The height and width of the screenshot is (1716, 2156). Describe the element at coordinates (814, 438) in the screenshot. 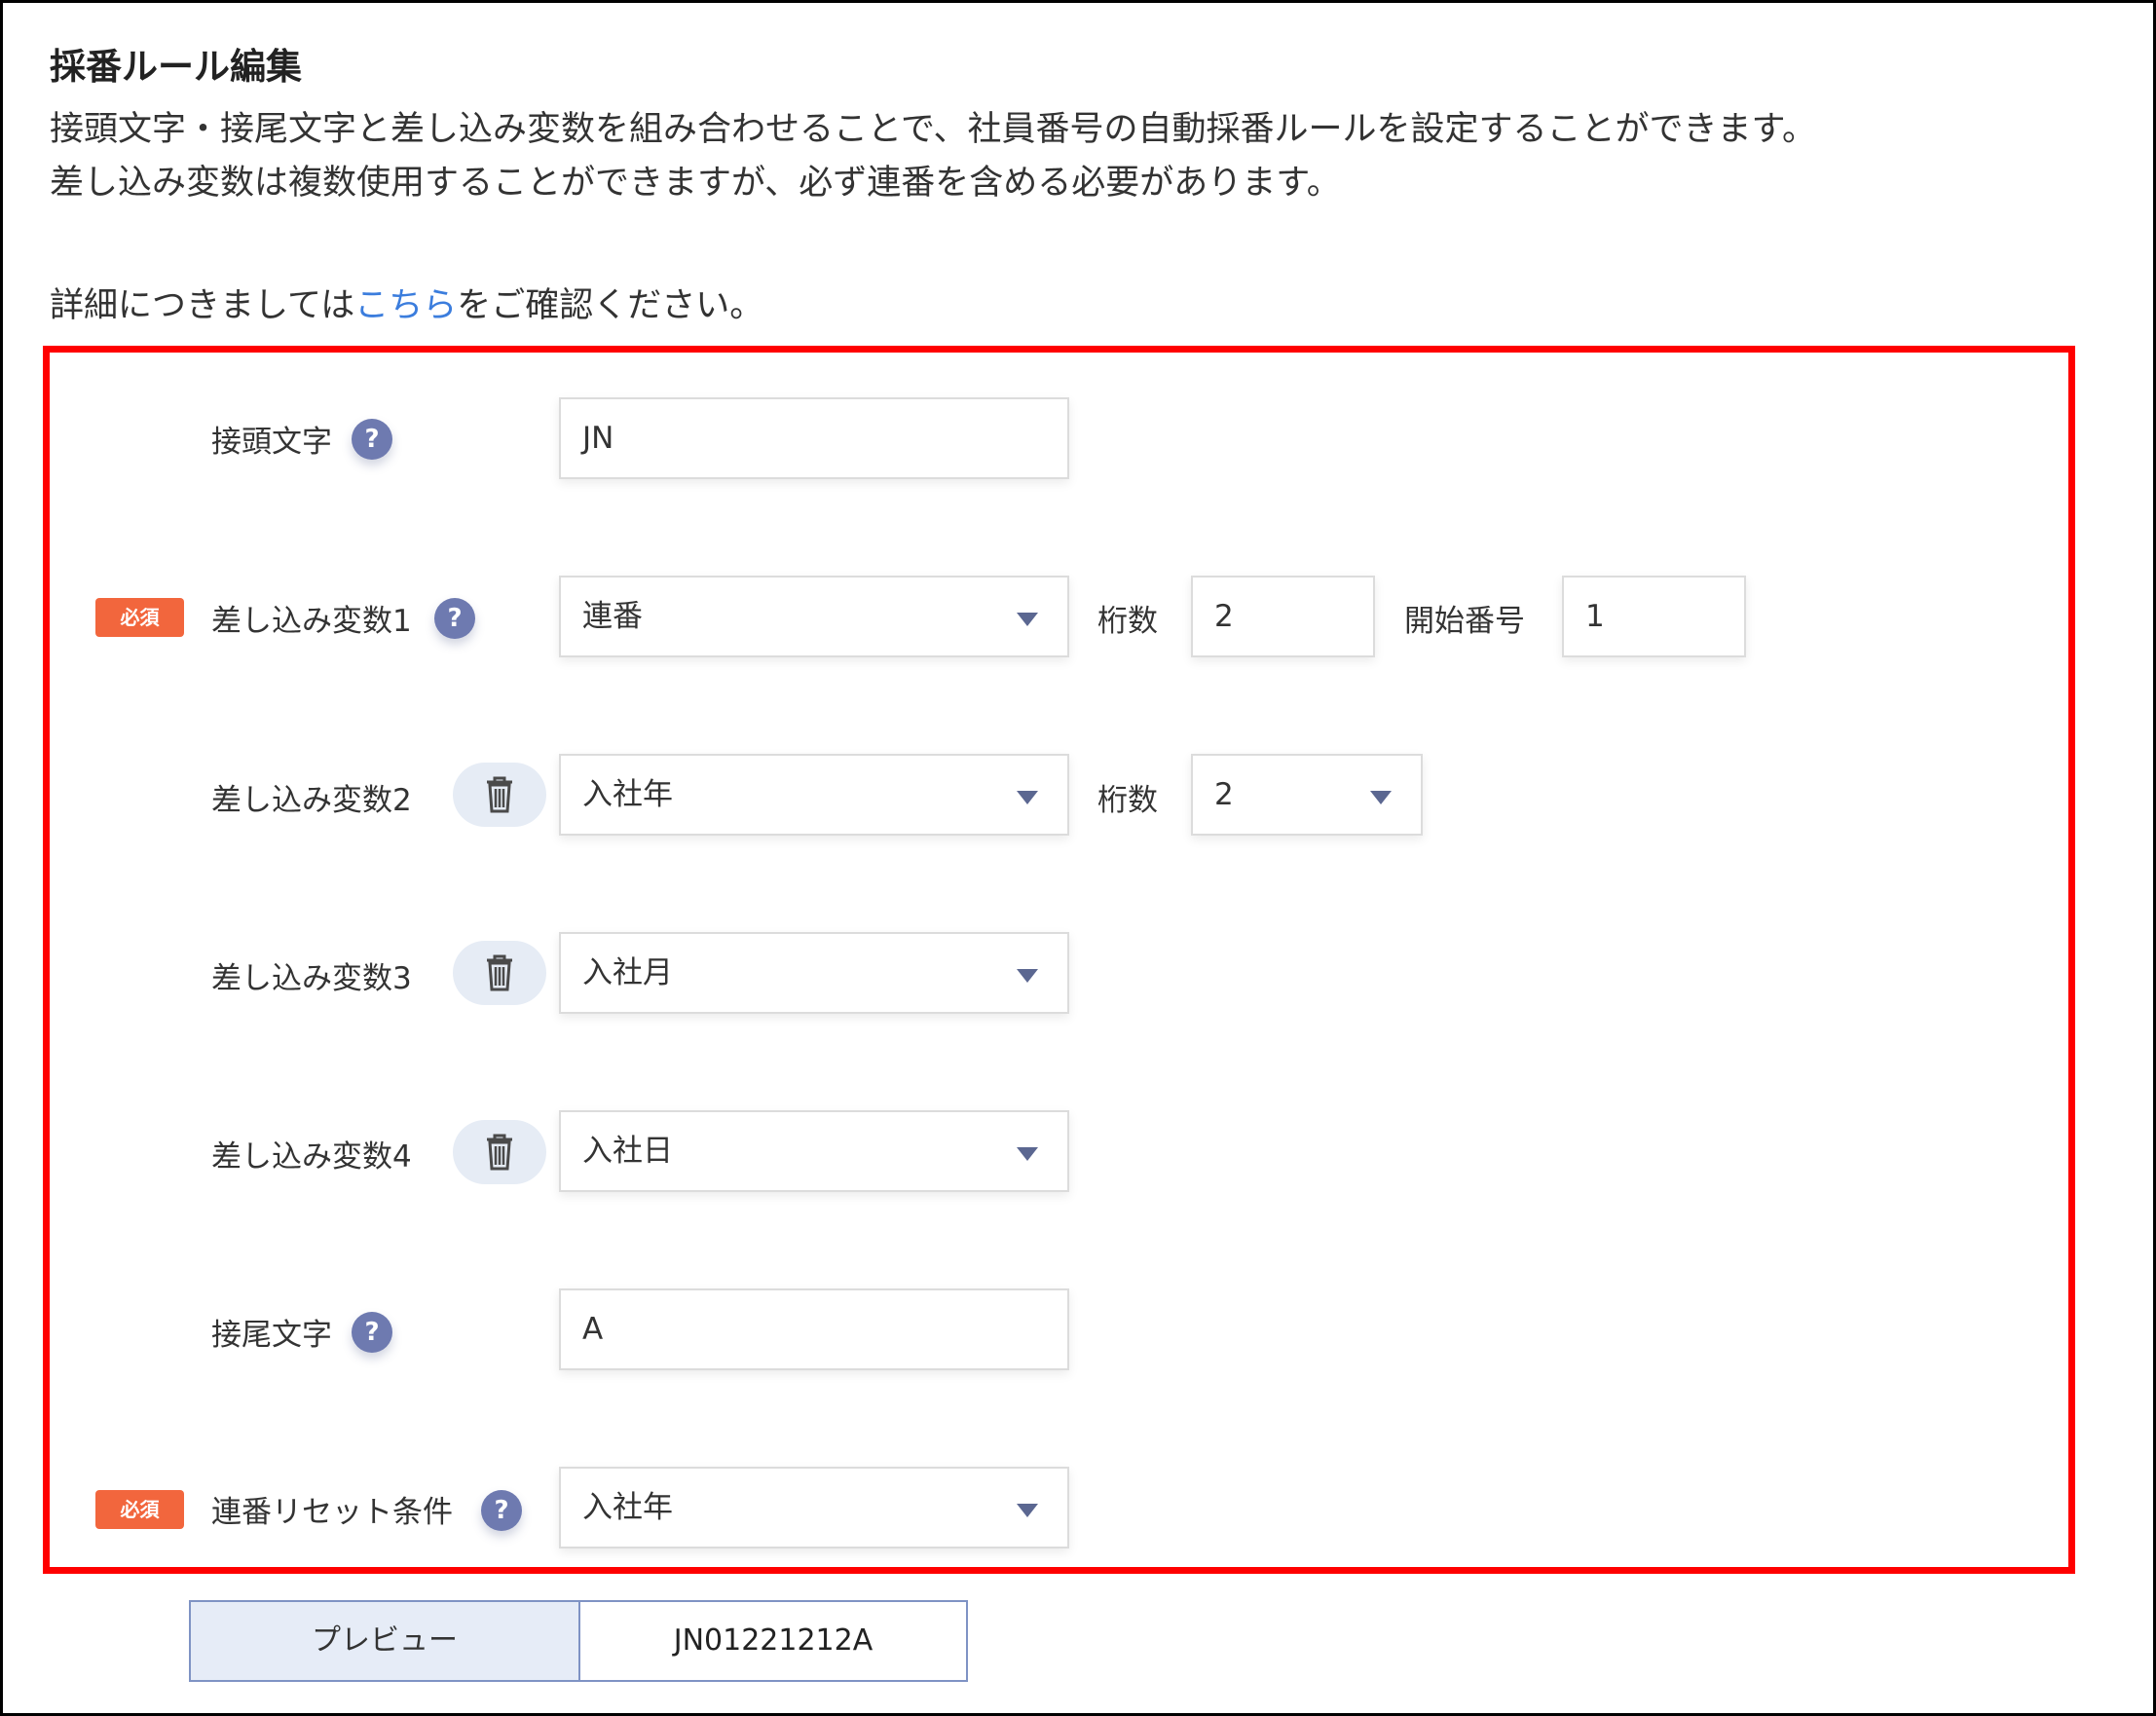

I see `prefix-input: JN` at that location.